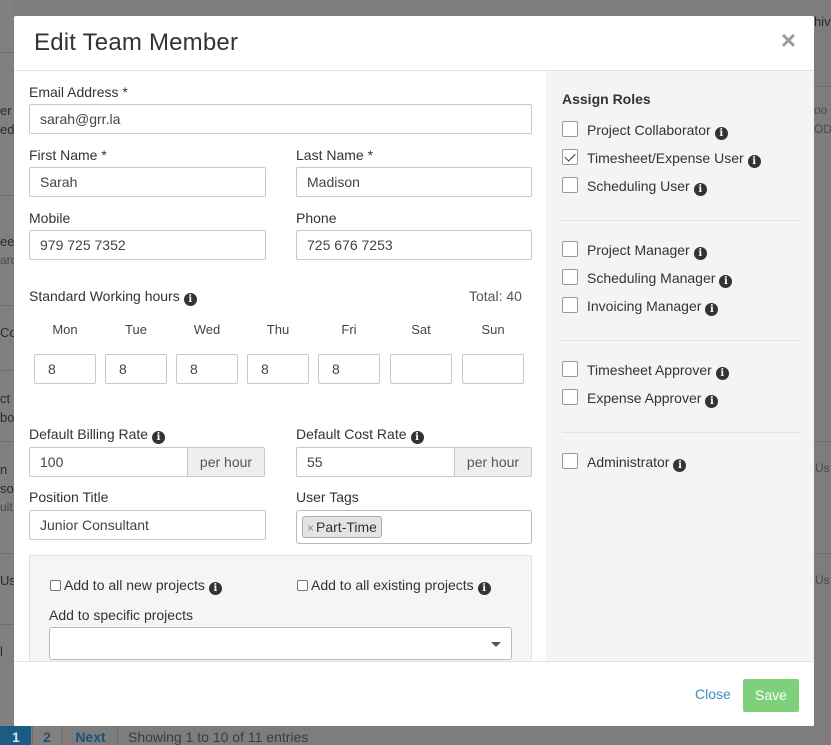 This screenshot has width=831, height=745. Describe the element at coordinates (5, 398) in the screenshot. I see `background-text: ct` at that location.